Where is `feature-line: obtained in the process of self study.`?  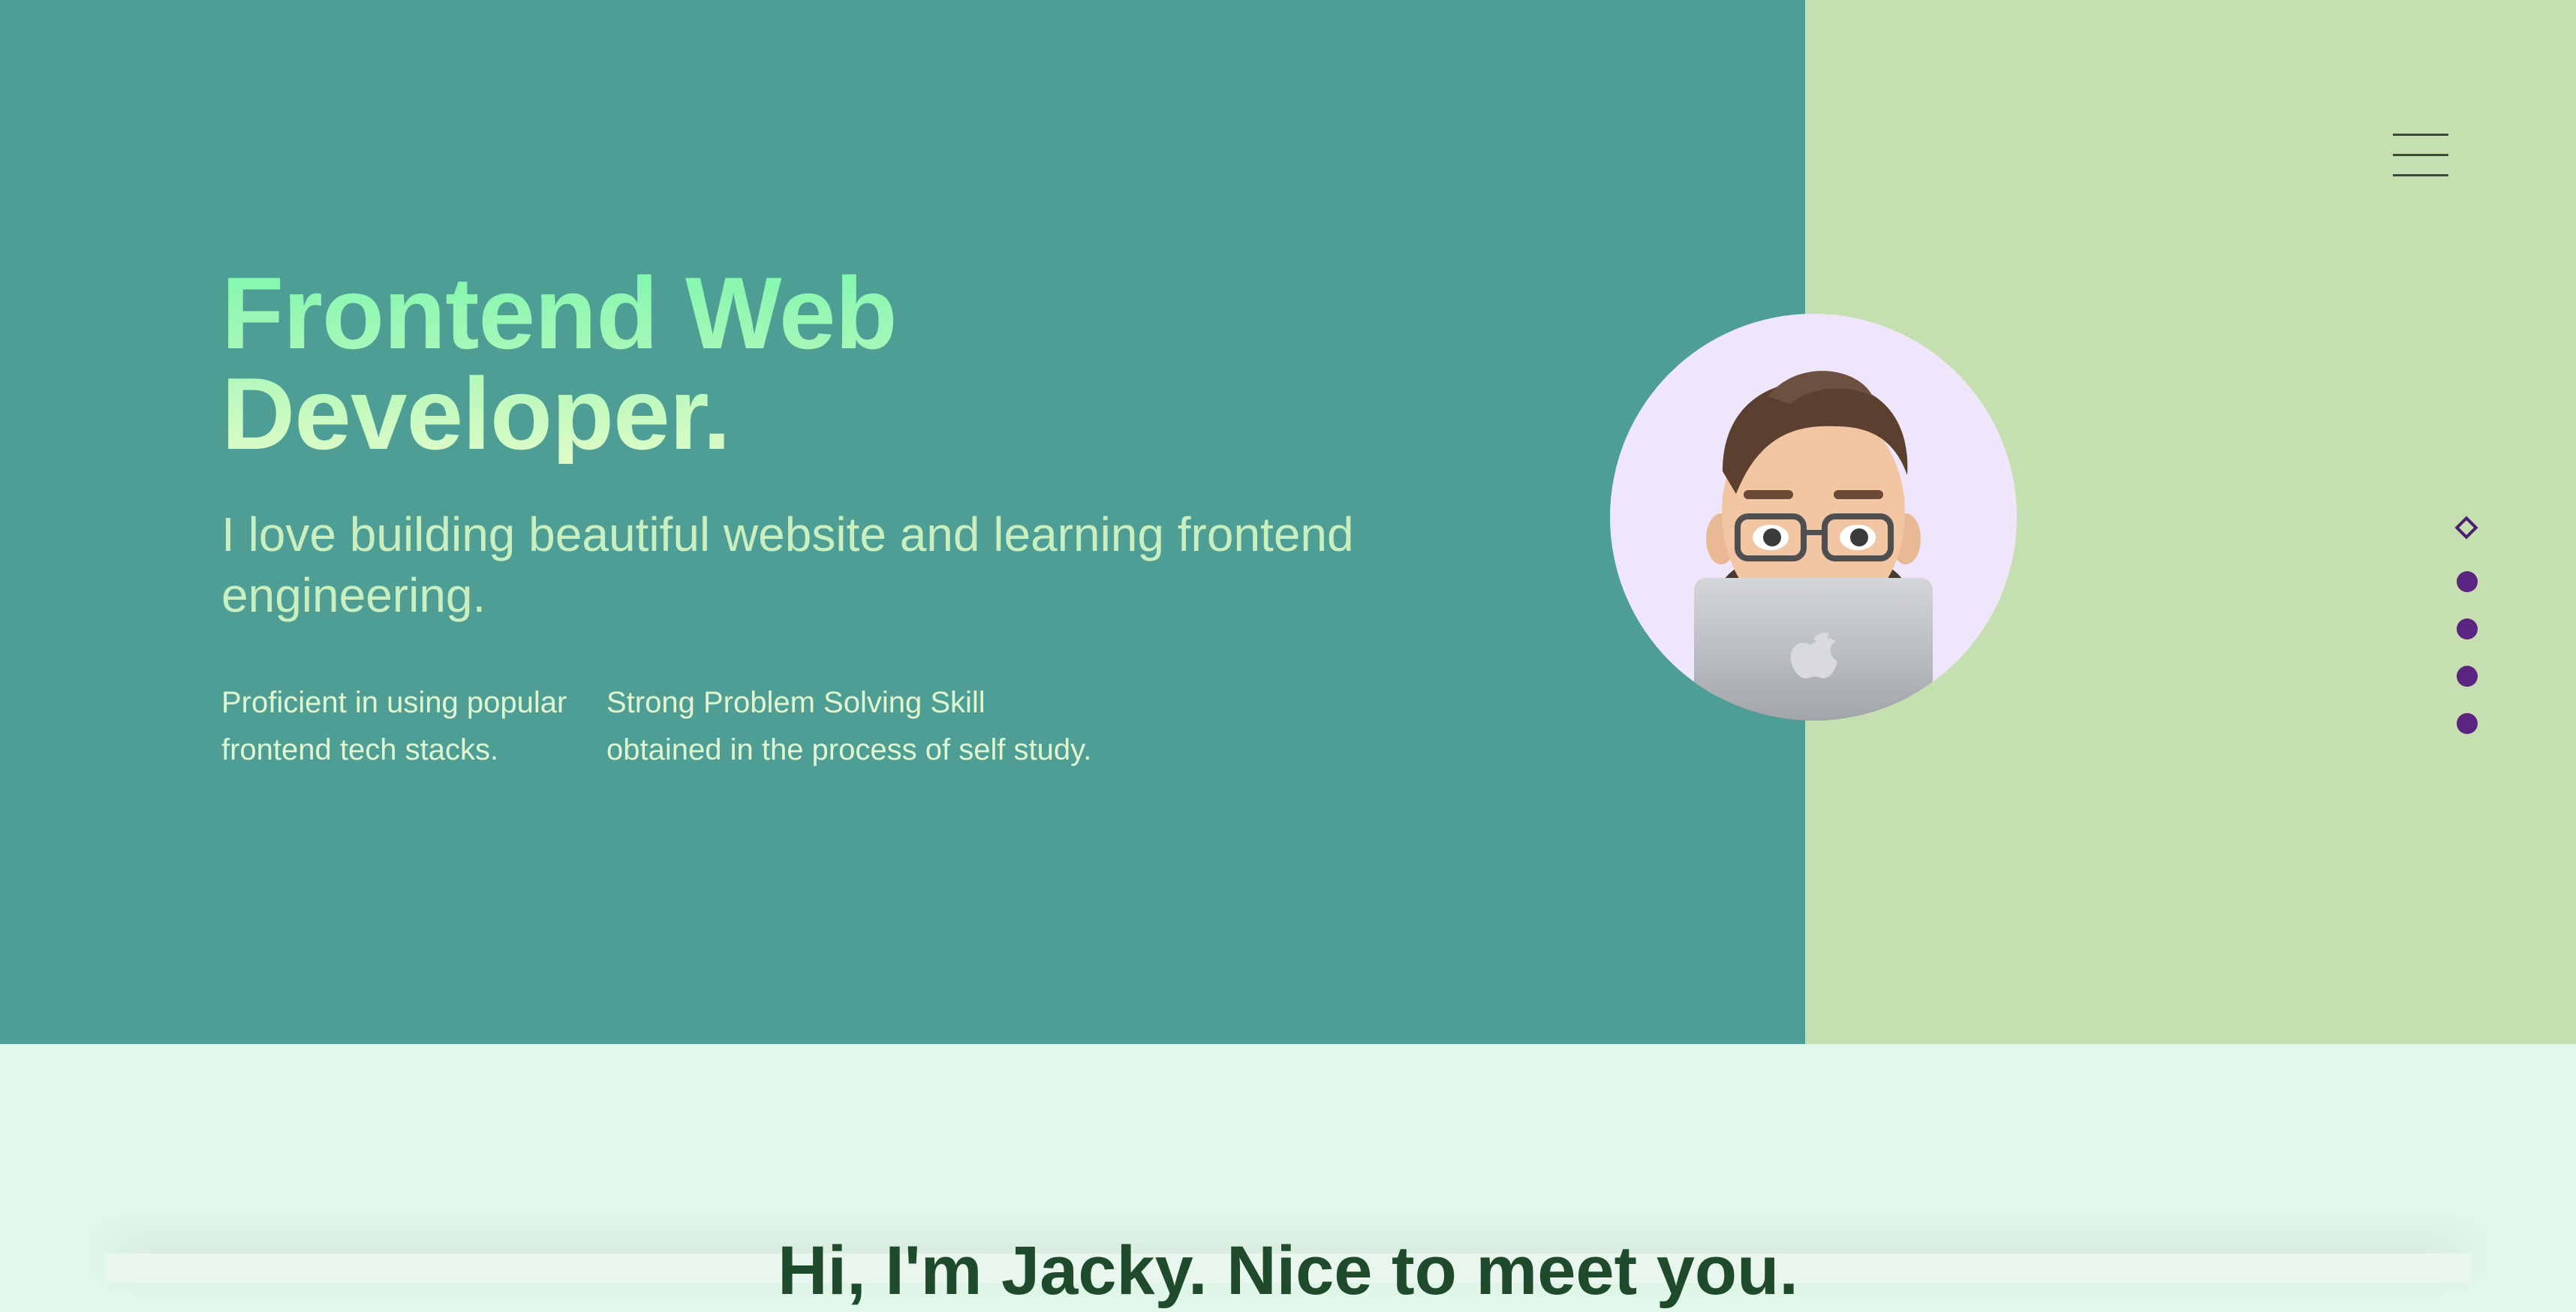
feature-line: obtained in the process of self study. is located at coordinates (849, 749).